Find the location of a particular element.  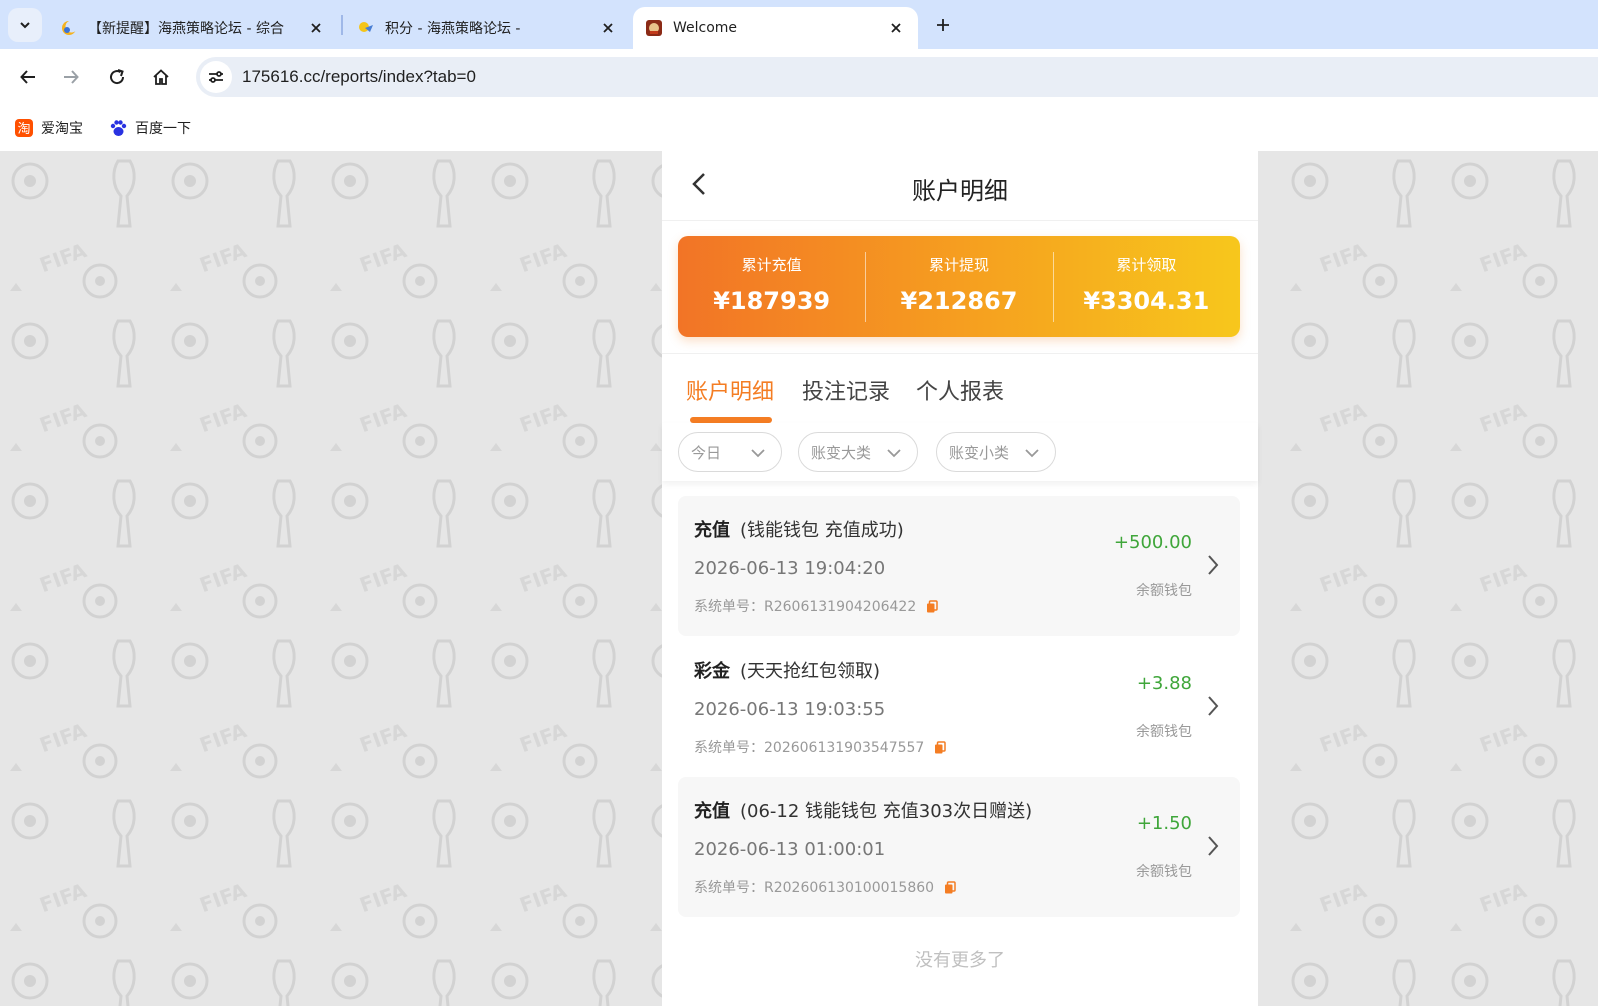

welcome-favicon-icon is located at coordinates (654, 28).